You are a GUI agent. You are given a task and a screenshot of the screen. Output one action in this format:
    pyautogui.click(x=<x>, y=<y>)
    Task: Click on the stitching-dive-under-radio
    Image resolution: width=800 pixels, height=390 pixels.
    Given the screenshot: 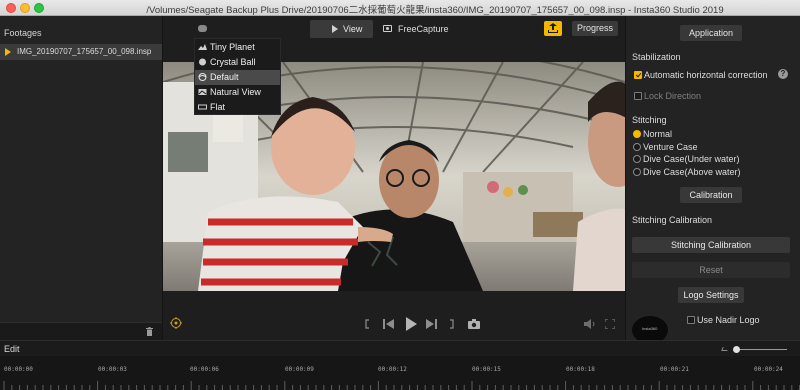 What is the action you would take?
    pyautogui.click(x=637, y=159)
    